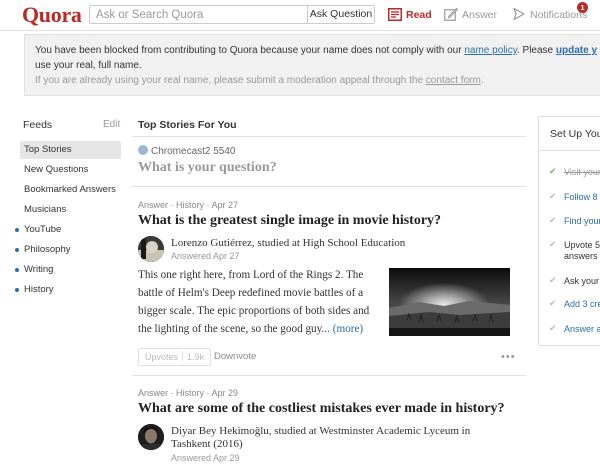 This screenshot has height=466, width=600. Describe the element at coordinates (207, 168) in the screenshot. I see `ask-question-prompt: What is your question?` at that location.